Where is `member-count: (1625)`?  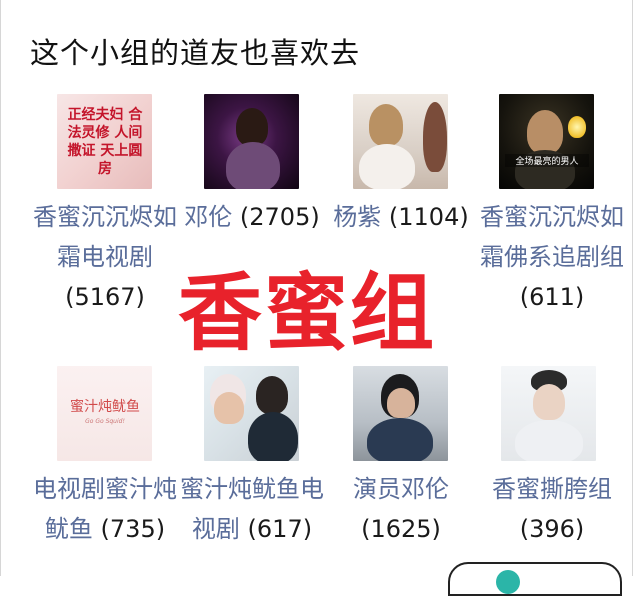
member-count: (1625) is located at coordinates (401, 529).